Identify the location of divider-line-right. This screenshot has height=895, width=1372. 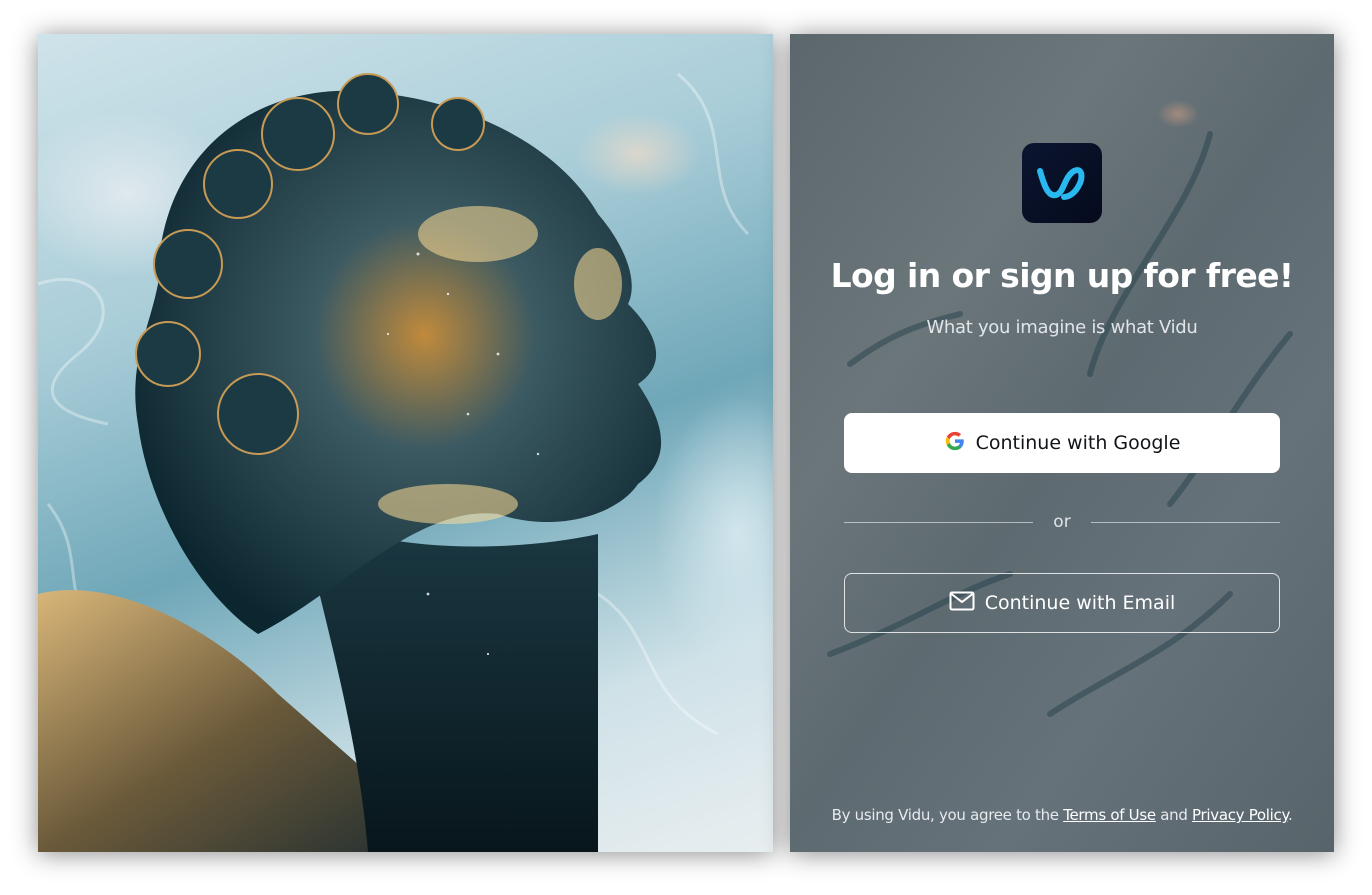
(1185, 522).